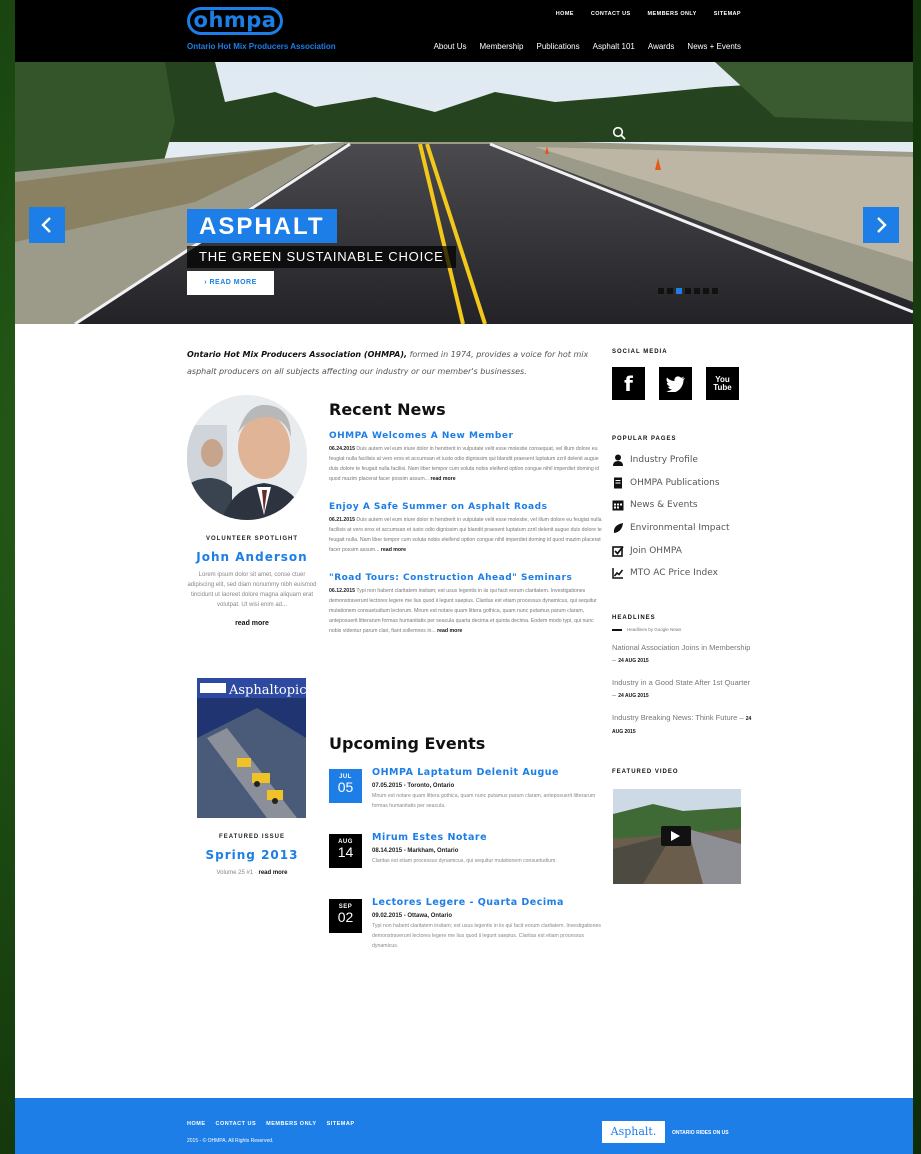 Image resolution: width=921 pixels, height=1154 pixels. Describe the element at coordinates (672, 14) in the screenshot. I see `util-nav-members: MEMBERS ONLY` at that location.